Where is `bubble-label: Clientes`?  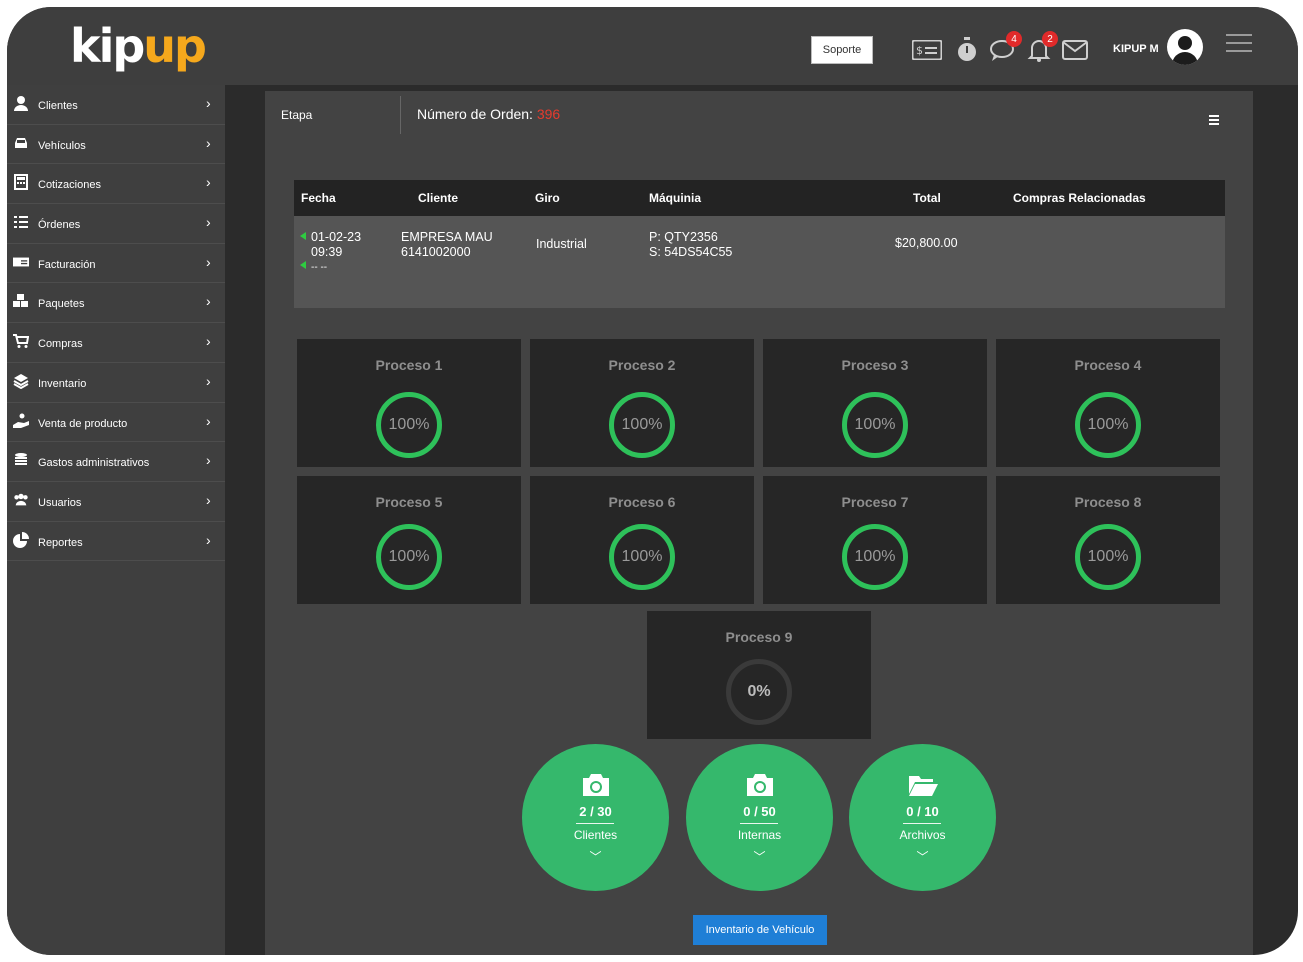 bubble-label: Clientes is located at coordinates (595, 835).